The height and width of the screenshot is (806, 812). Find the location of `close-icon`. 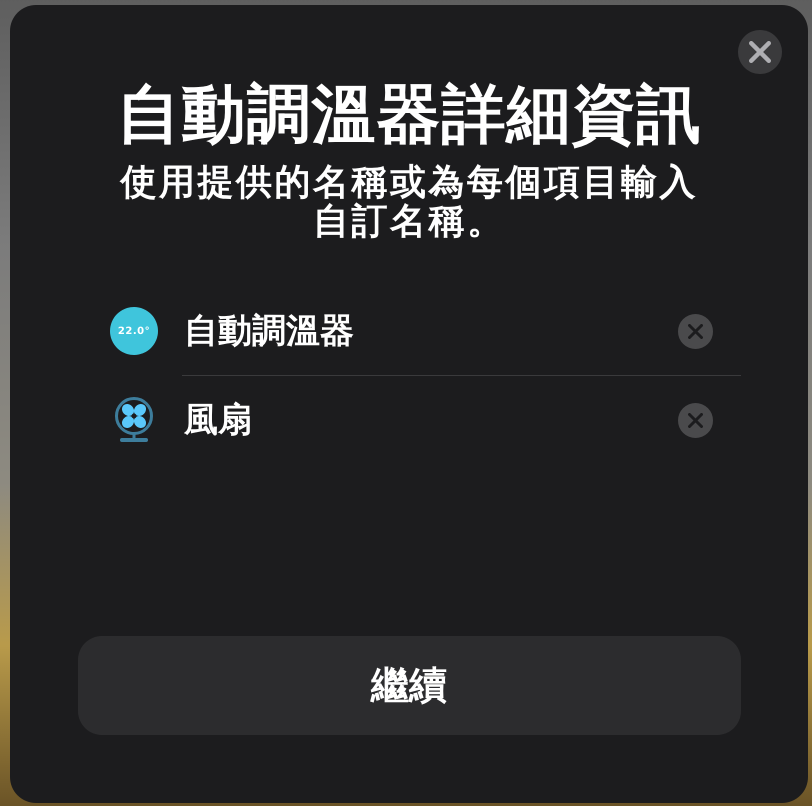

close-icon is located at coordinates (760, 52).